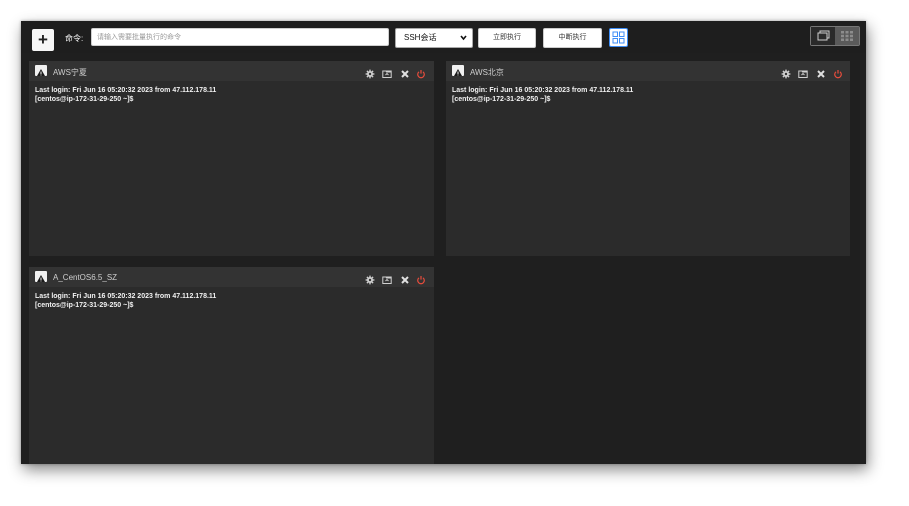  Describe the element at coordinates (70, 72) in the screenshot. I see `panel-title: AWS宁夏` at that location.